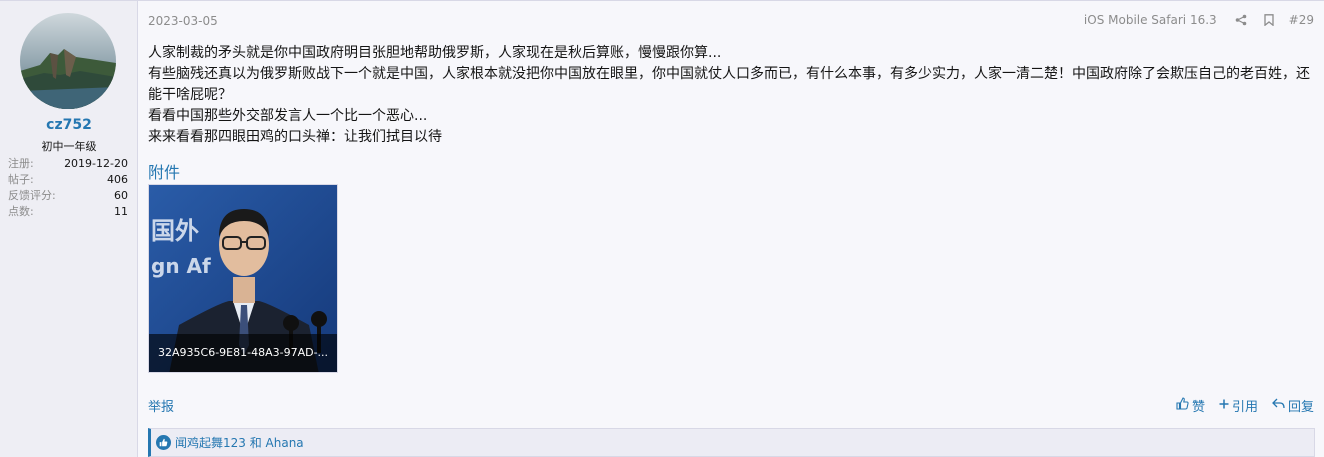 Image resolution: width=1324 pixels, height=457 pixels. I want to click on post-line: 来来看看那四眼田鸡的口头禅：让我们拭目以待, so click(295, 137).